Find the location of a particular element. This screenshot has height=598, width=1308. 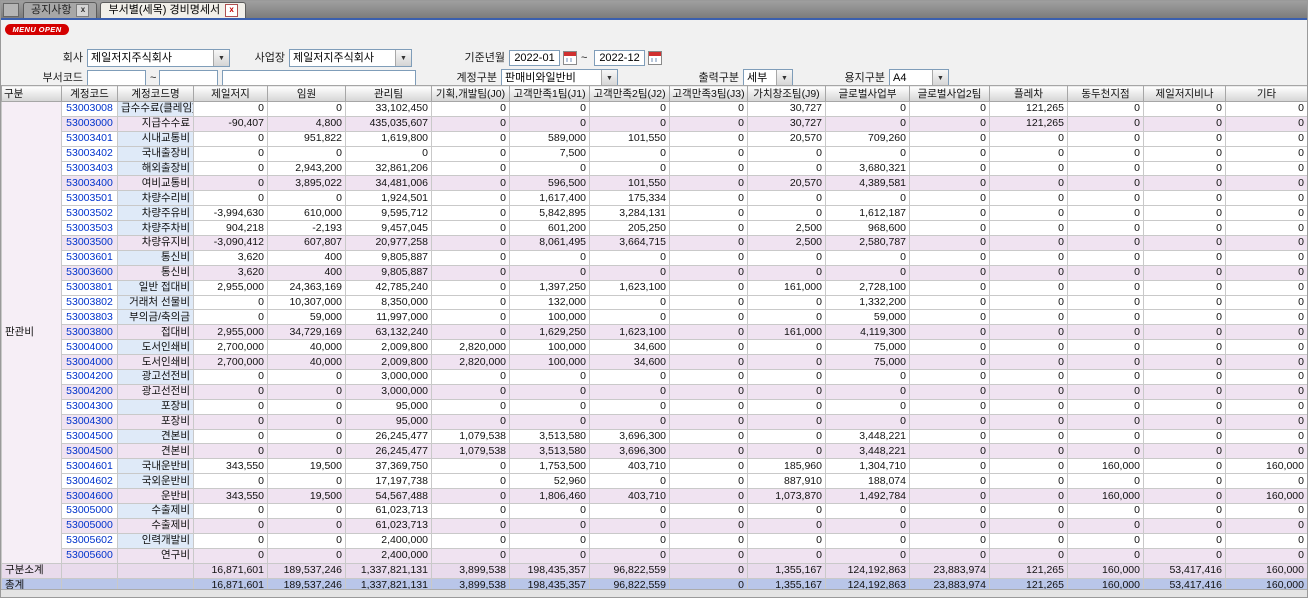

column-header: 제일저지 is located at coordinates (230, 93).